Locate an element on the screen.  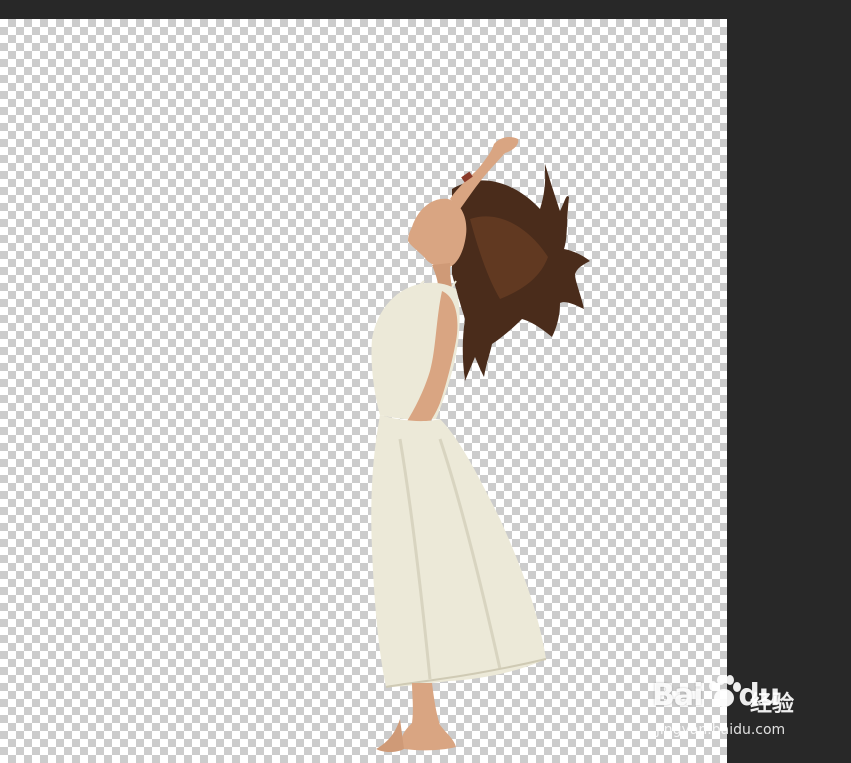
paw-icon is located at coordinates (725, 691).